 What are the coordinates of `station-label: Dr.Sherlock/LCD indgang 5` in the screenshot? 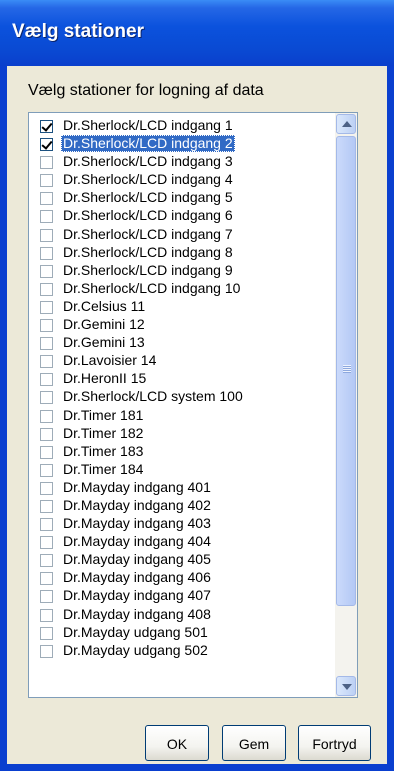 It's located at (148, 197).